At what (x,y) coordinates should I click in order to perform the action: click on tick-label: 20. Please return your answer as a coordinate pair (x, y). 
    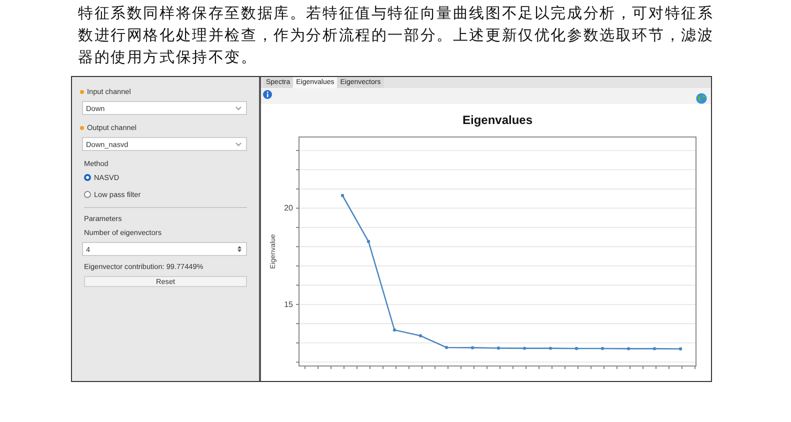
    Looking at the image, I should click on (288, 208).